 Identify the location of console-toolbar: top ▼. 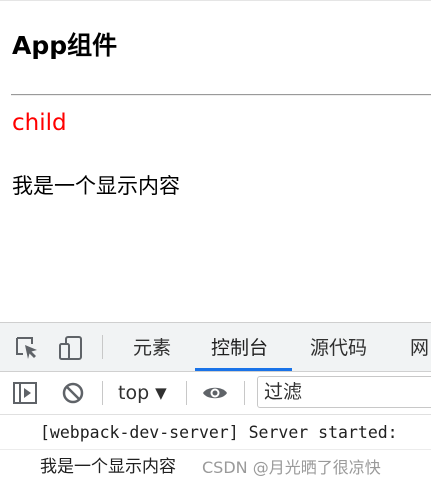
(215, 393).